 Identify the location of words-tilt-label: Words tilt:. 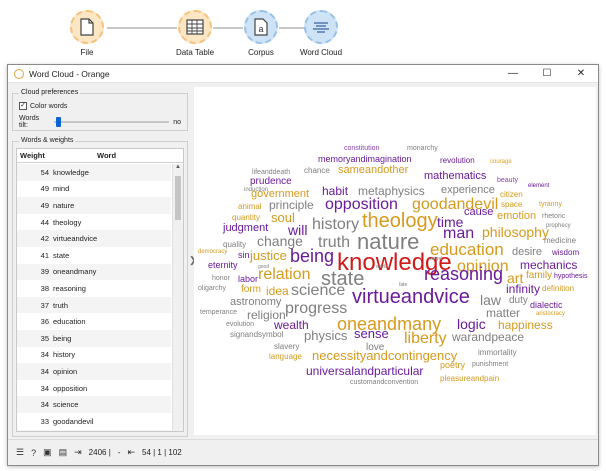
(29, 122).